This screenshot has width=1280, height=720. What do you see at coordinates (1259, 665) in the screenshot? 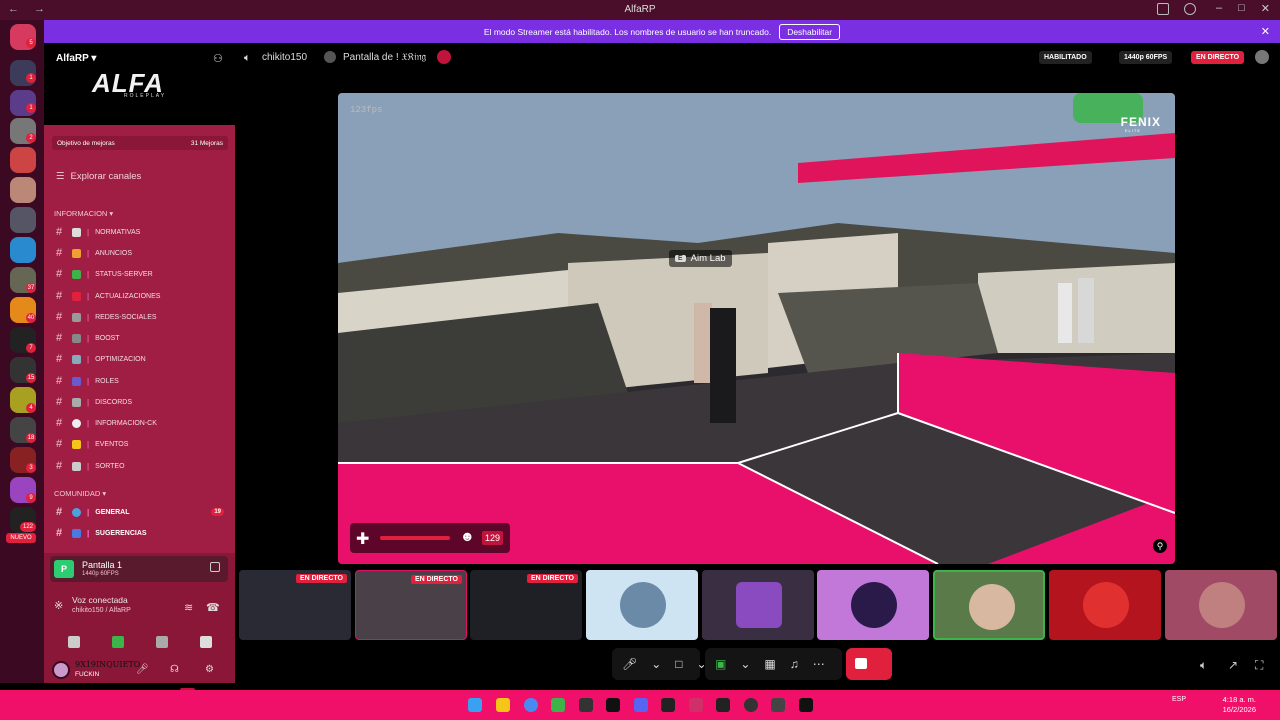
I see `fullscreen-icon: ⛶` at bounding box center [1259, 665].